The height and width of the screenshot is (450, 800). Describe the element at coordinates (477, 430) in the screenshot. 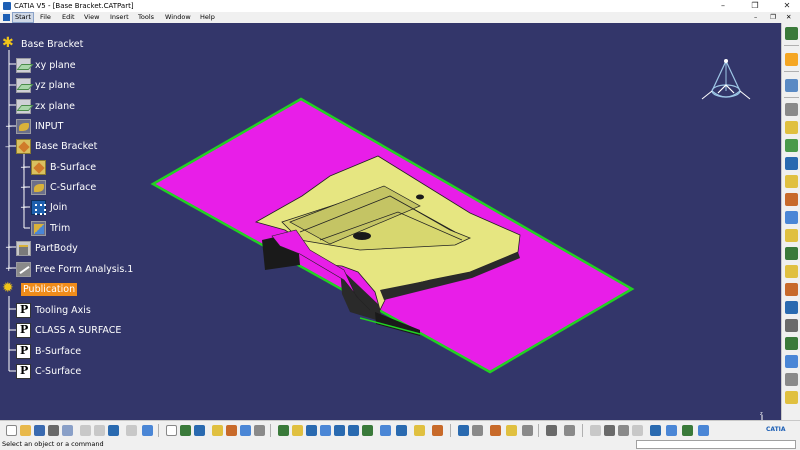

I see `update-icon` at that location.